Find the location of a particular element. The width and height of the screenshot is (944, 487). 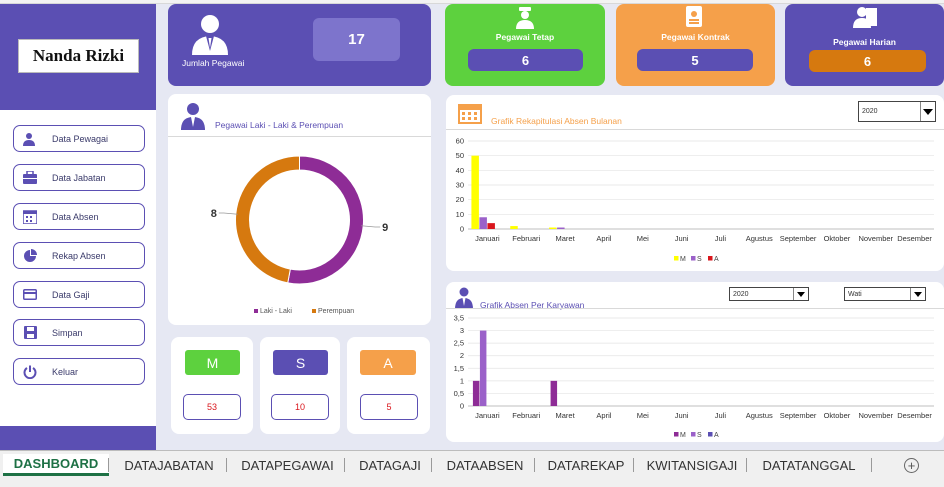

x-tick-label: Juni is located at coordinates (682, 238).